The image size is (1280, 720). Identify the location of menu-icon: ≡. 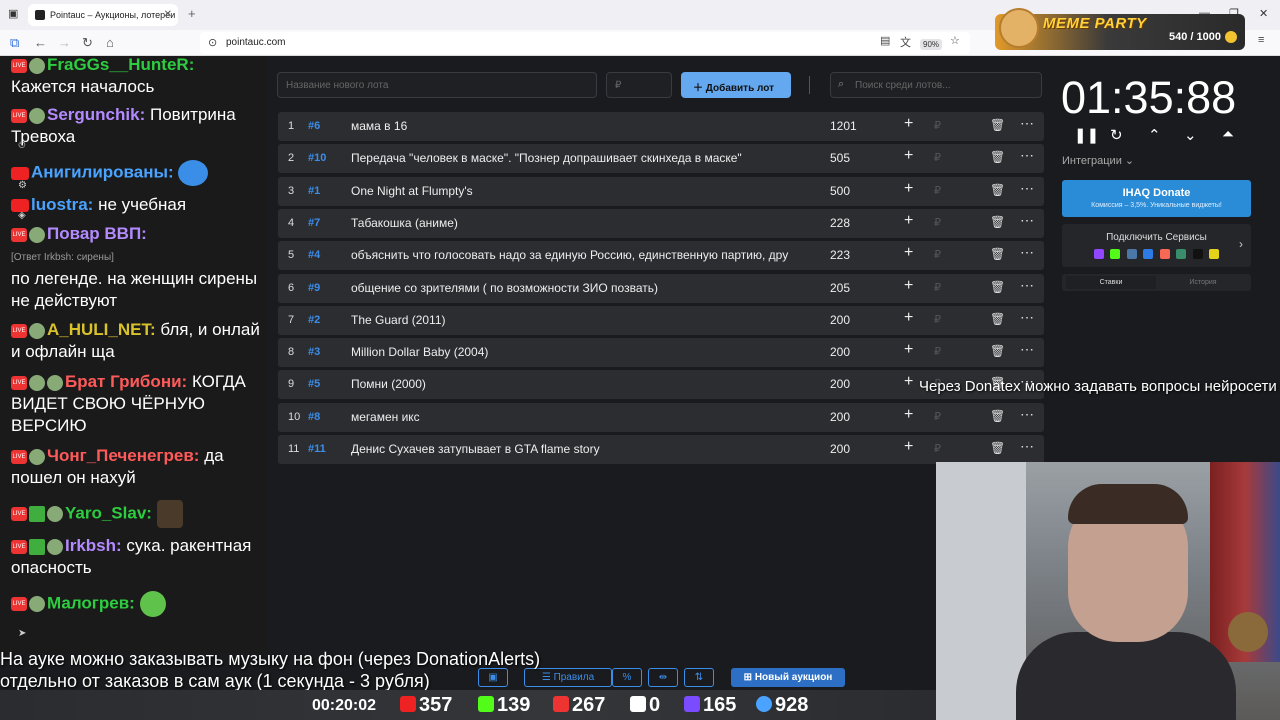
(1261, 40).